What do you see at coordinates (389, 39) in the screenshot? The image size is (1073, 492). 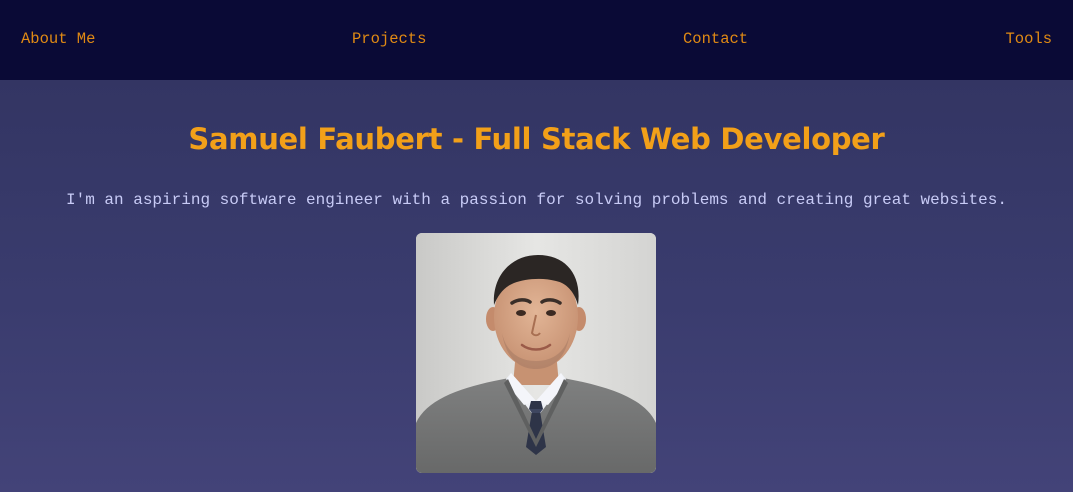 I see `nav-link-projects: Projects` at bounding box center [389, 39].